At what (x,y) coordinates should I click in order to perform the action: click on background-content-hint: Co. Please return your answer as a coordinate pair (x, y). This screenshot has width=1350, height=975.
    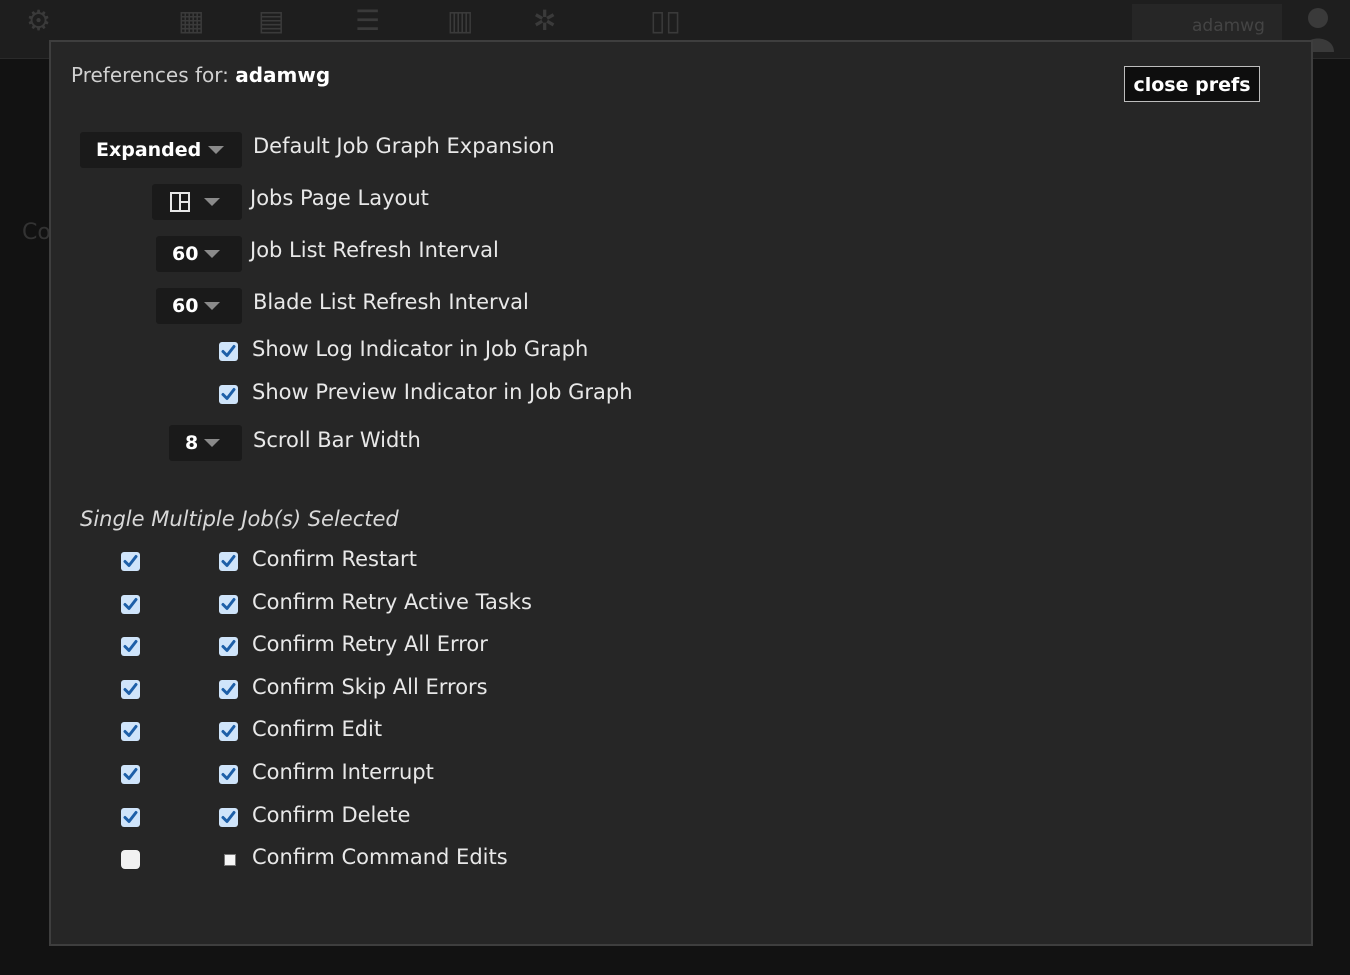
    Looking at the image, I should click on (36, 232).